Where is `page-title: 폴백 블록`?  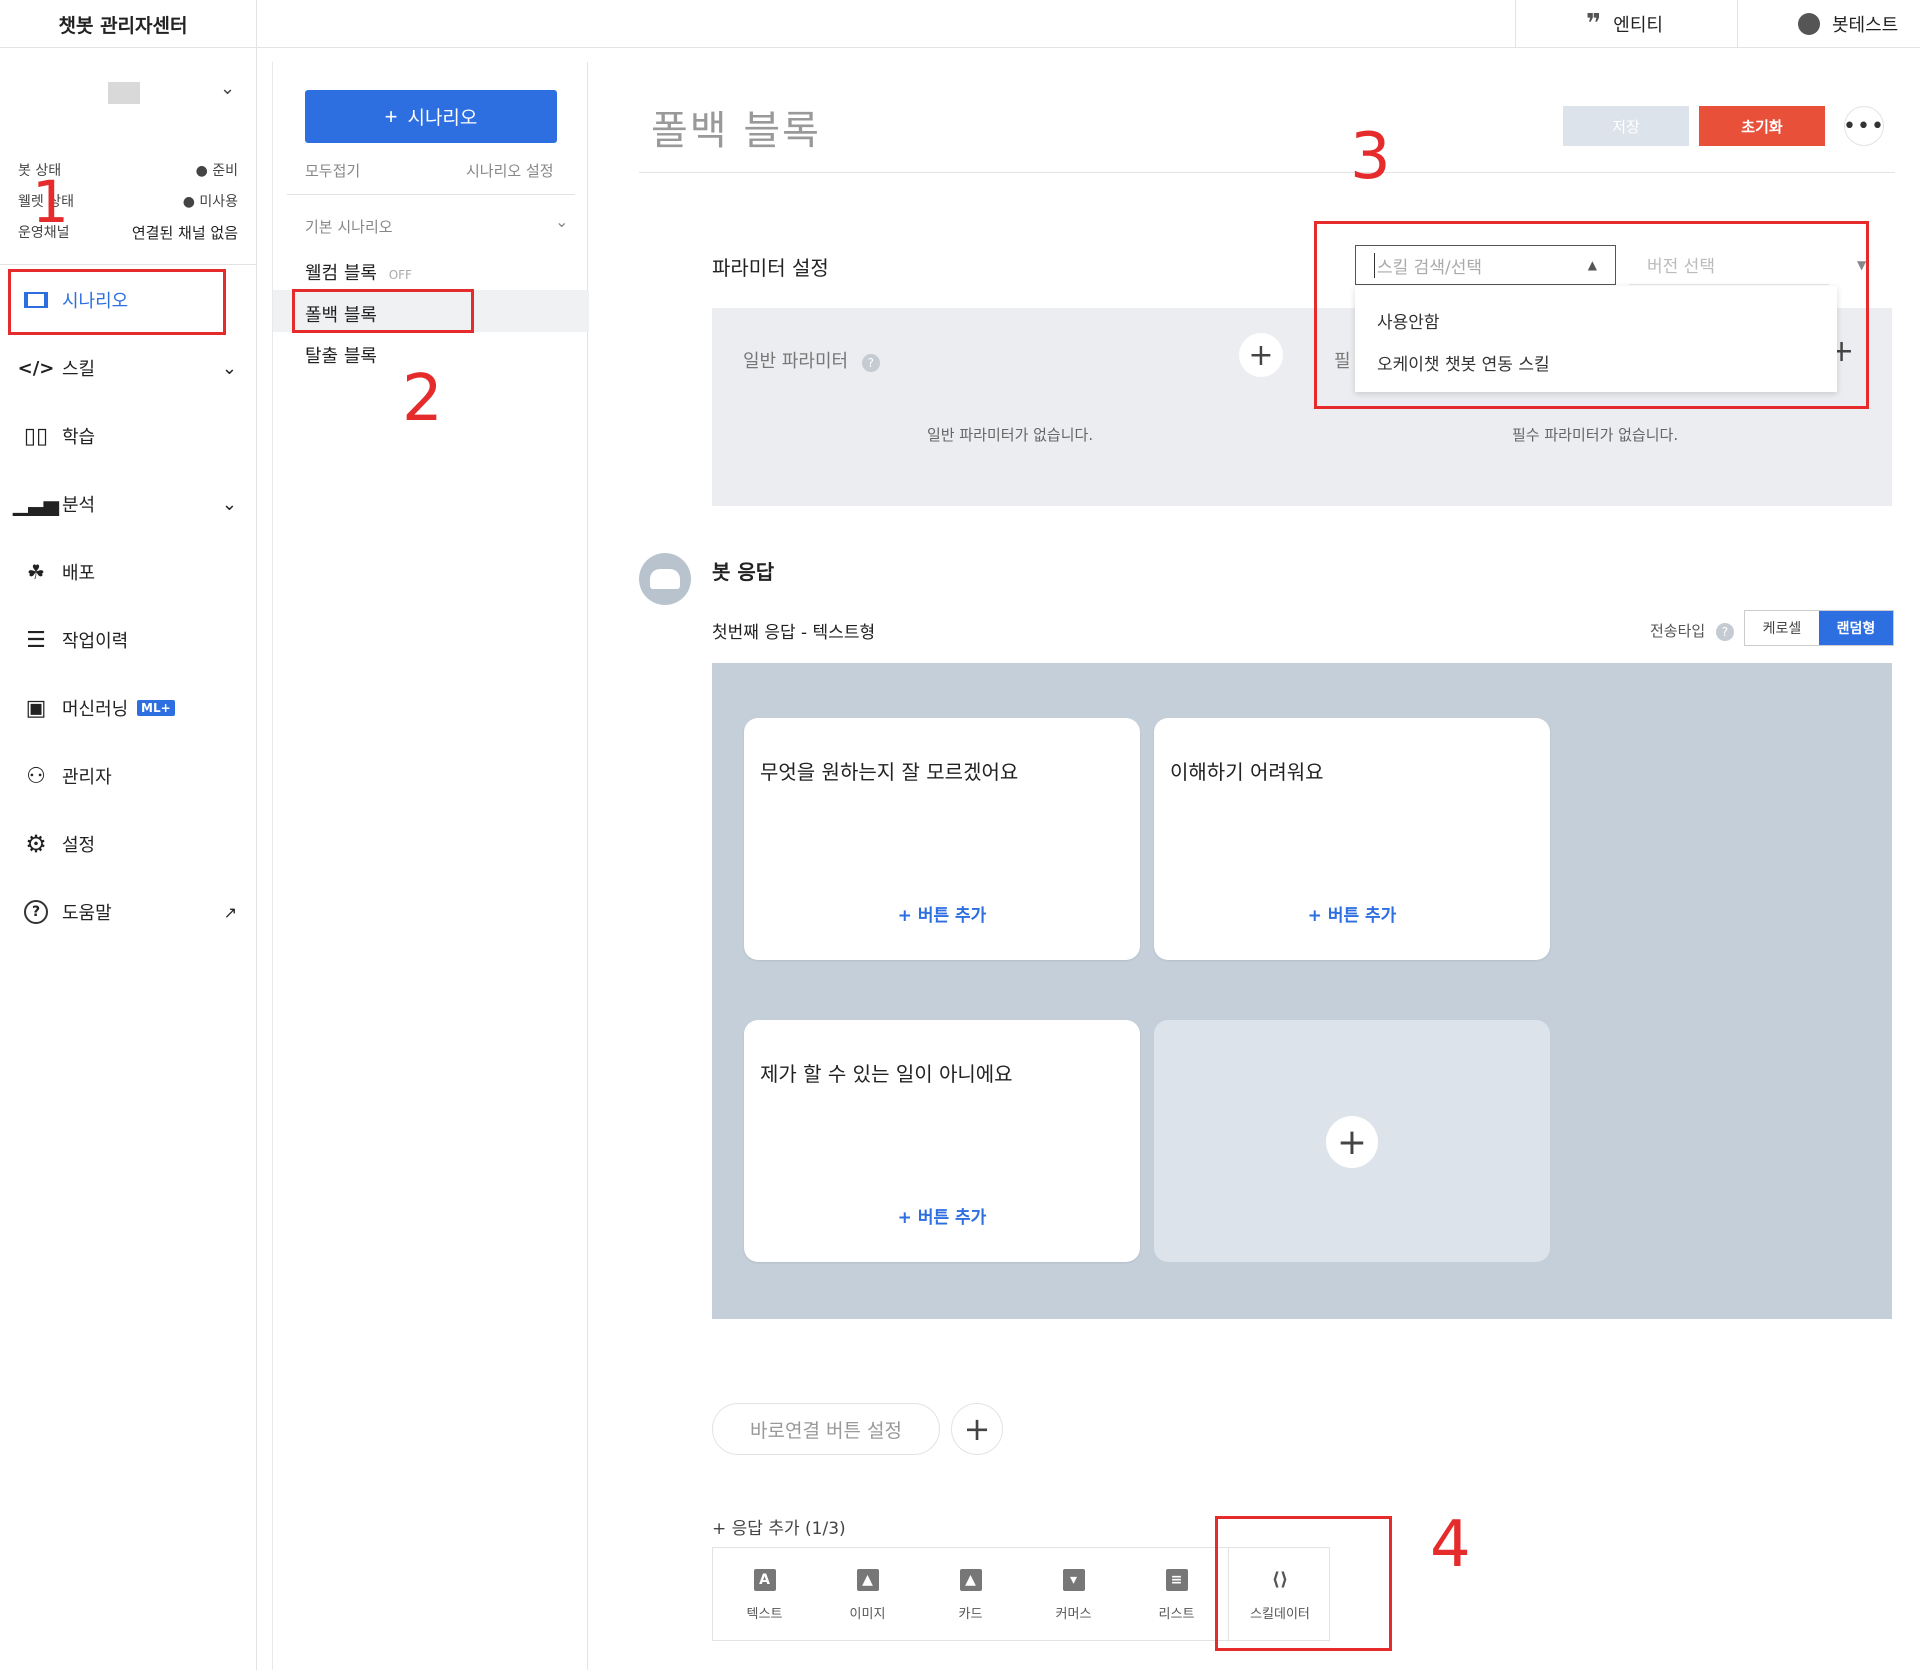 page-title: 폴백 블록 is located at coordinates (736, 131).